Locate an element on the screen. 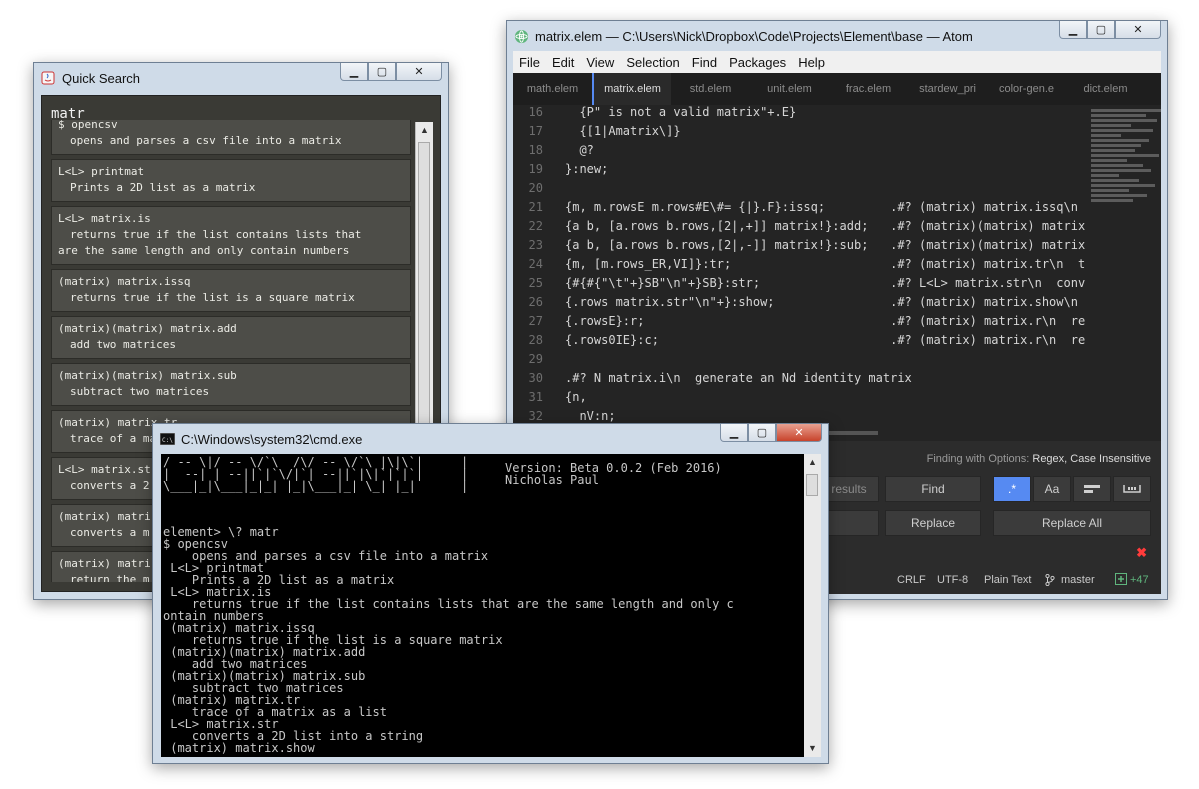  result-signature: (matrix)(matrix) matrix.add is located at coordinates (147, 328).